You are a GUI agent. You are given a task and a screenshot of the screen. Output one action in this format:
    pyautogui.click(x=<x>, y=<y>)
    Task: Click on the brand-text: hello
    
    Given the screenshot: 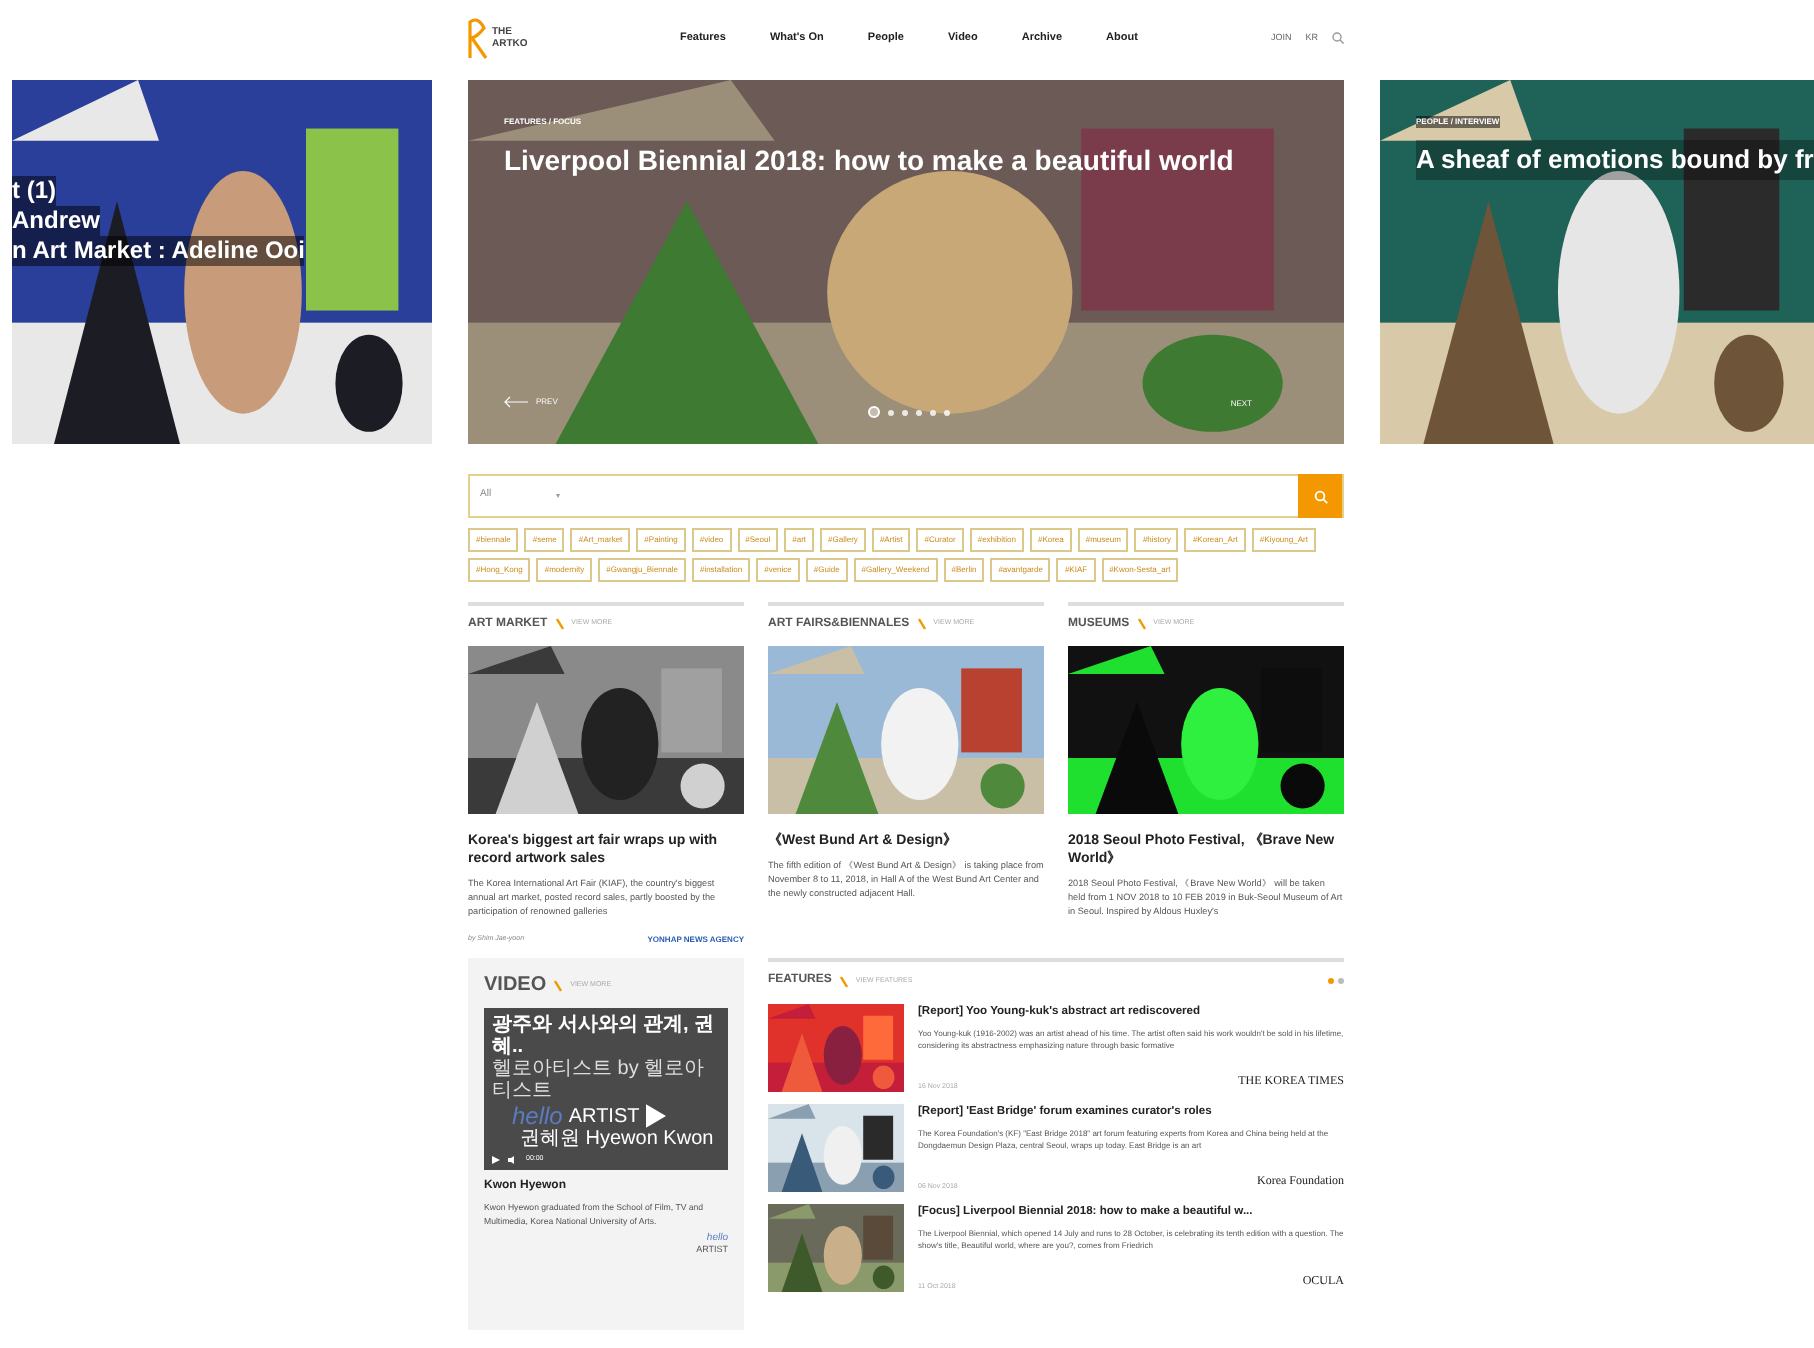 What is the action you would take?
    pyautogui.click(x=537, y=1116)
    